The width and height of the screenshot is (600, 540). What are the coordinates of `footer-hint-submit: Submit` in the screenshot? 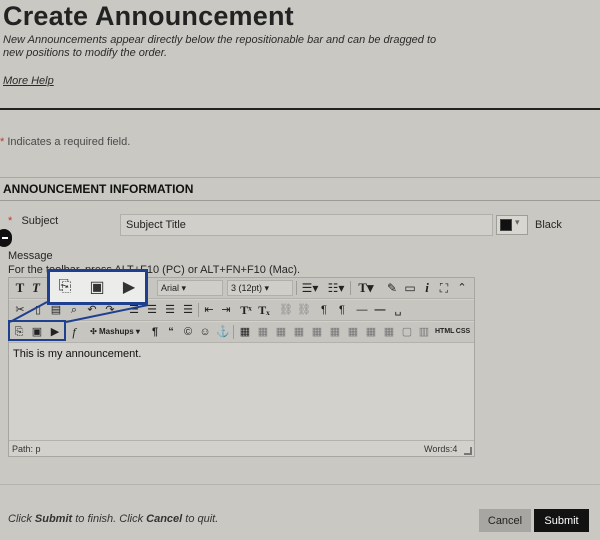 It's located at (53, 519).